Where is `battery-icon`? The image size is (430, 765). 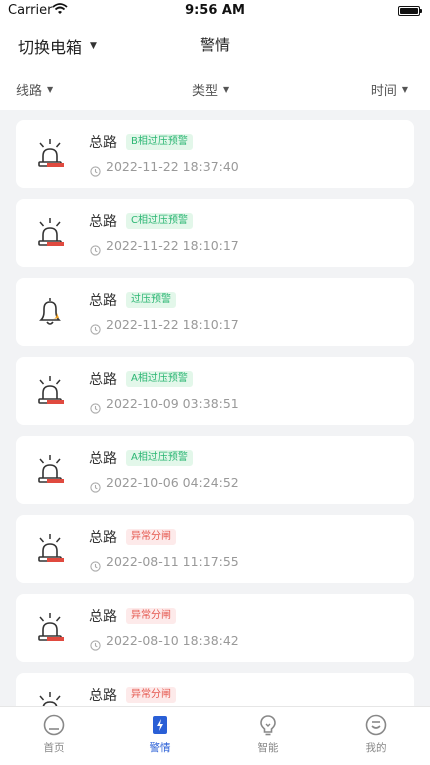
battery-icon is located at coordinates (410, 11).